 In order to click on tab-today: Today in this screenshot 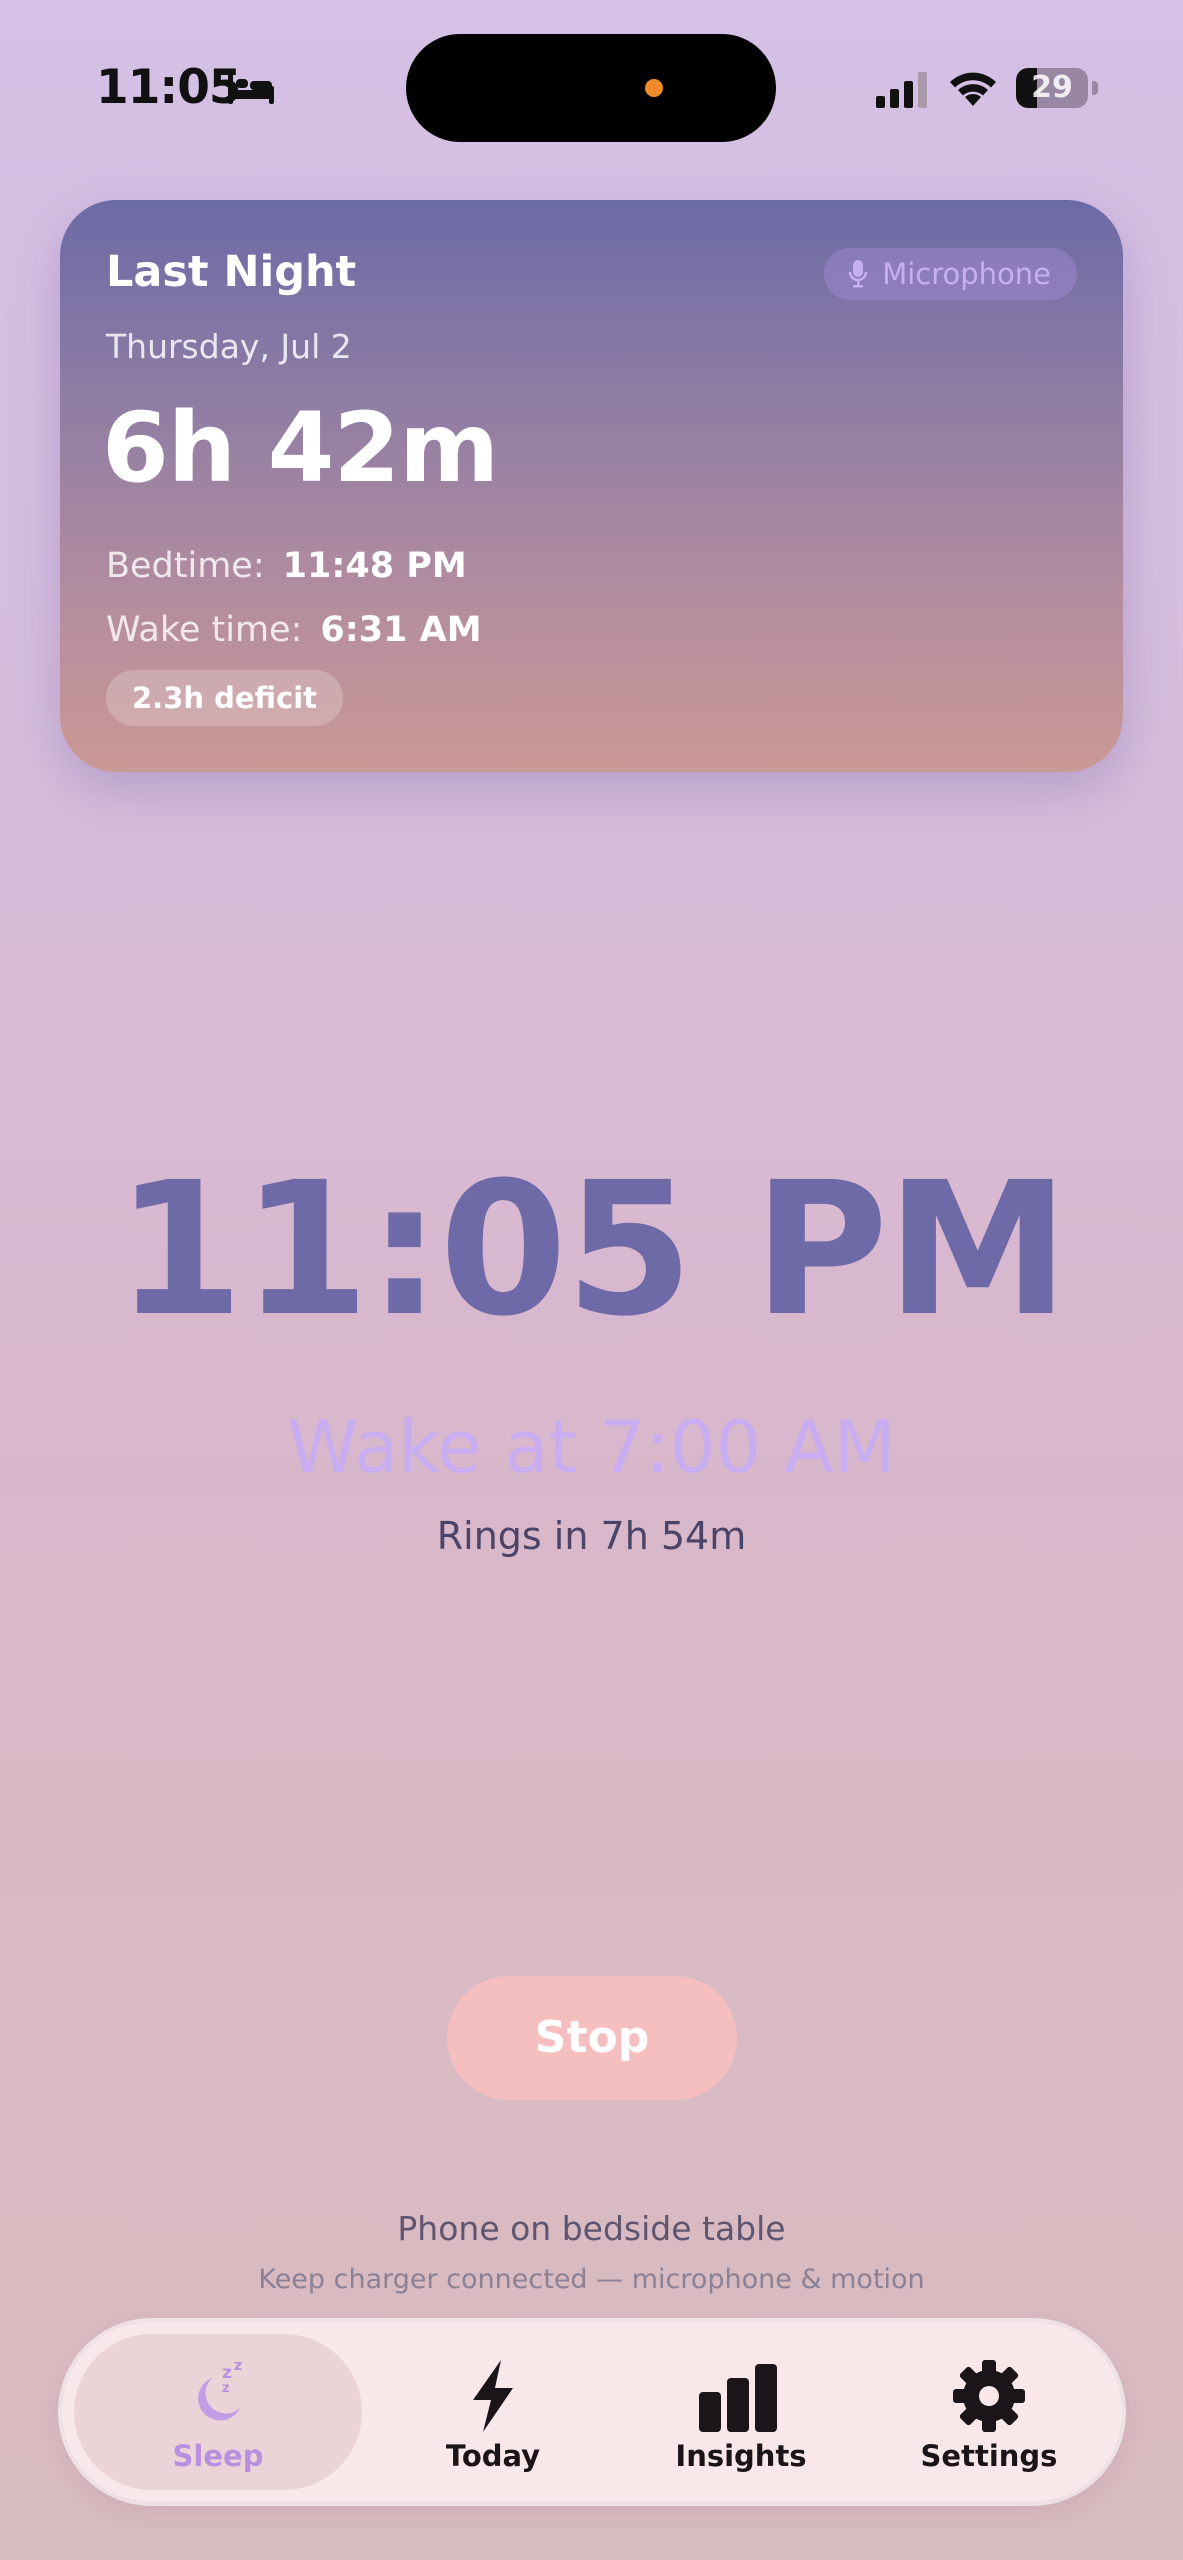, I will do `click(493, 2412)`.